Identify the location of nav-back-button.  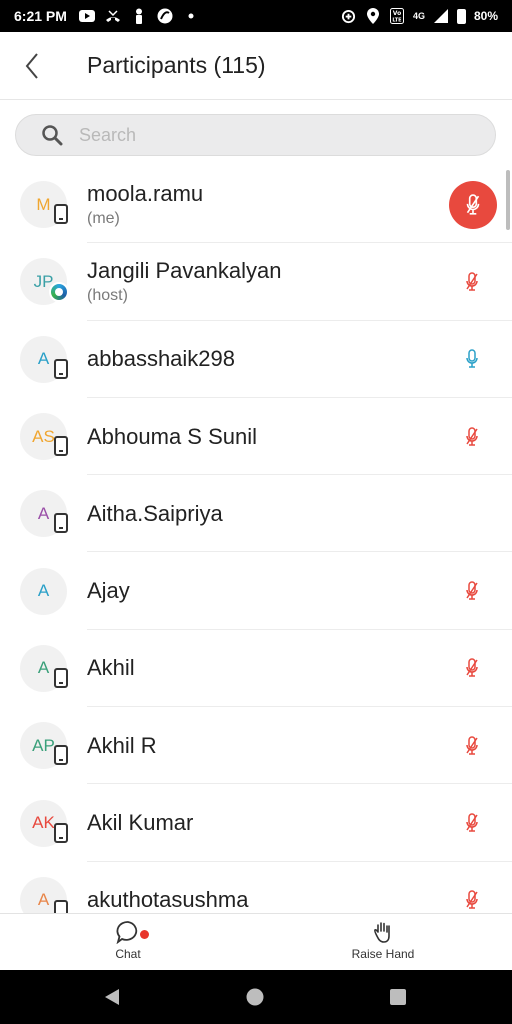
(112, 999).